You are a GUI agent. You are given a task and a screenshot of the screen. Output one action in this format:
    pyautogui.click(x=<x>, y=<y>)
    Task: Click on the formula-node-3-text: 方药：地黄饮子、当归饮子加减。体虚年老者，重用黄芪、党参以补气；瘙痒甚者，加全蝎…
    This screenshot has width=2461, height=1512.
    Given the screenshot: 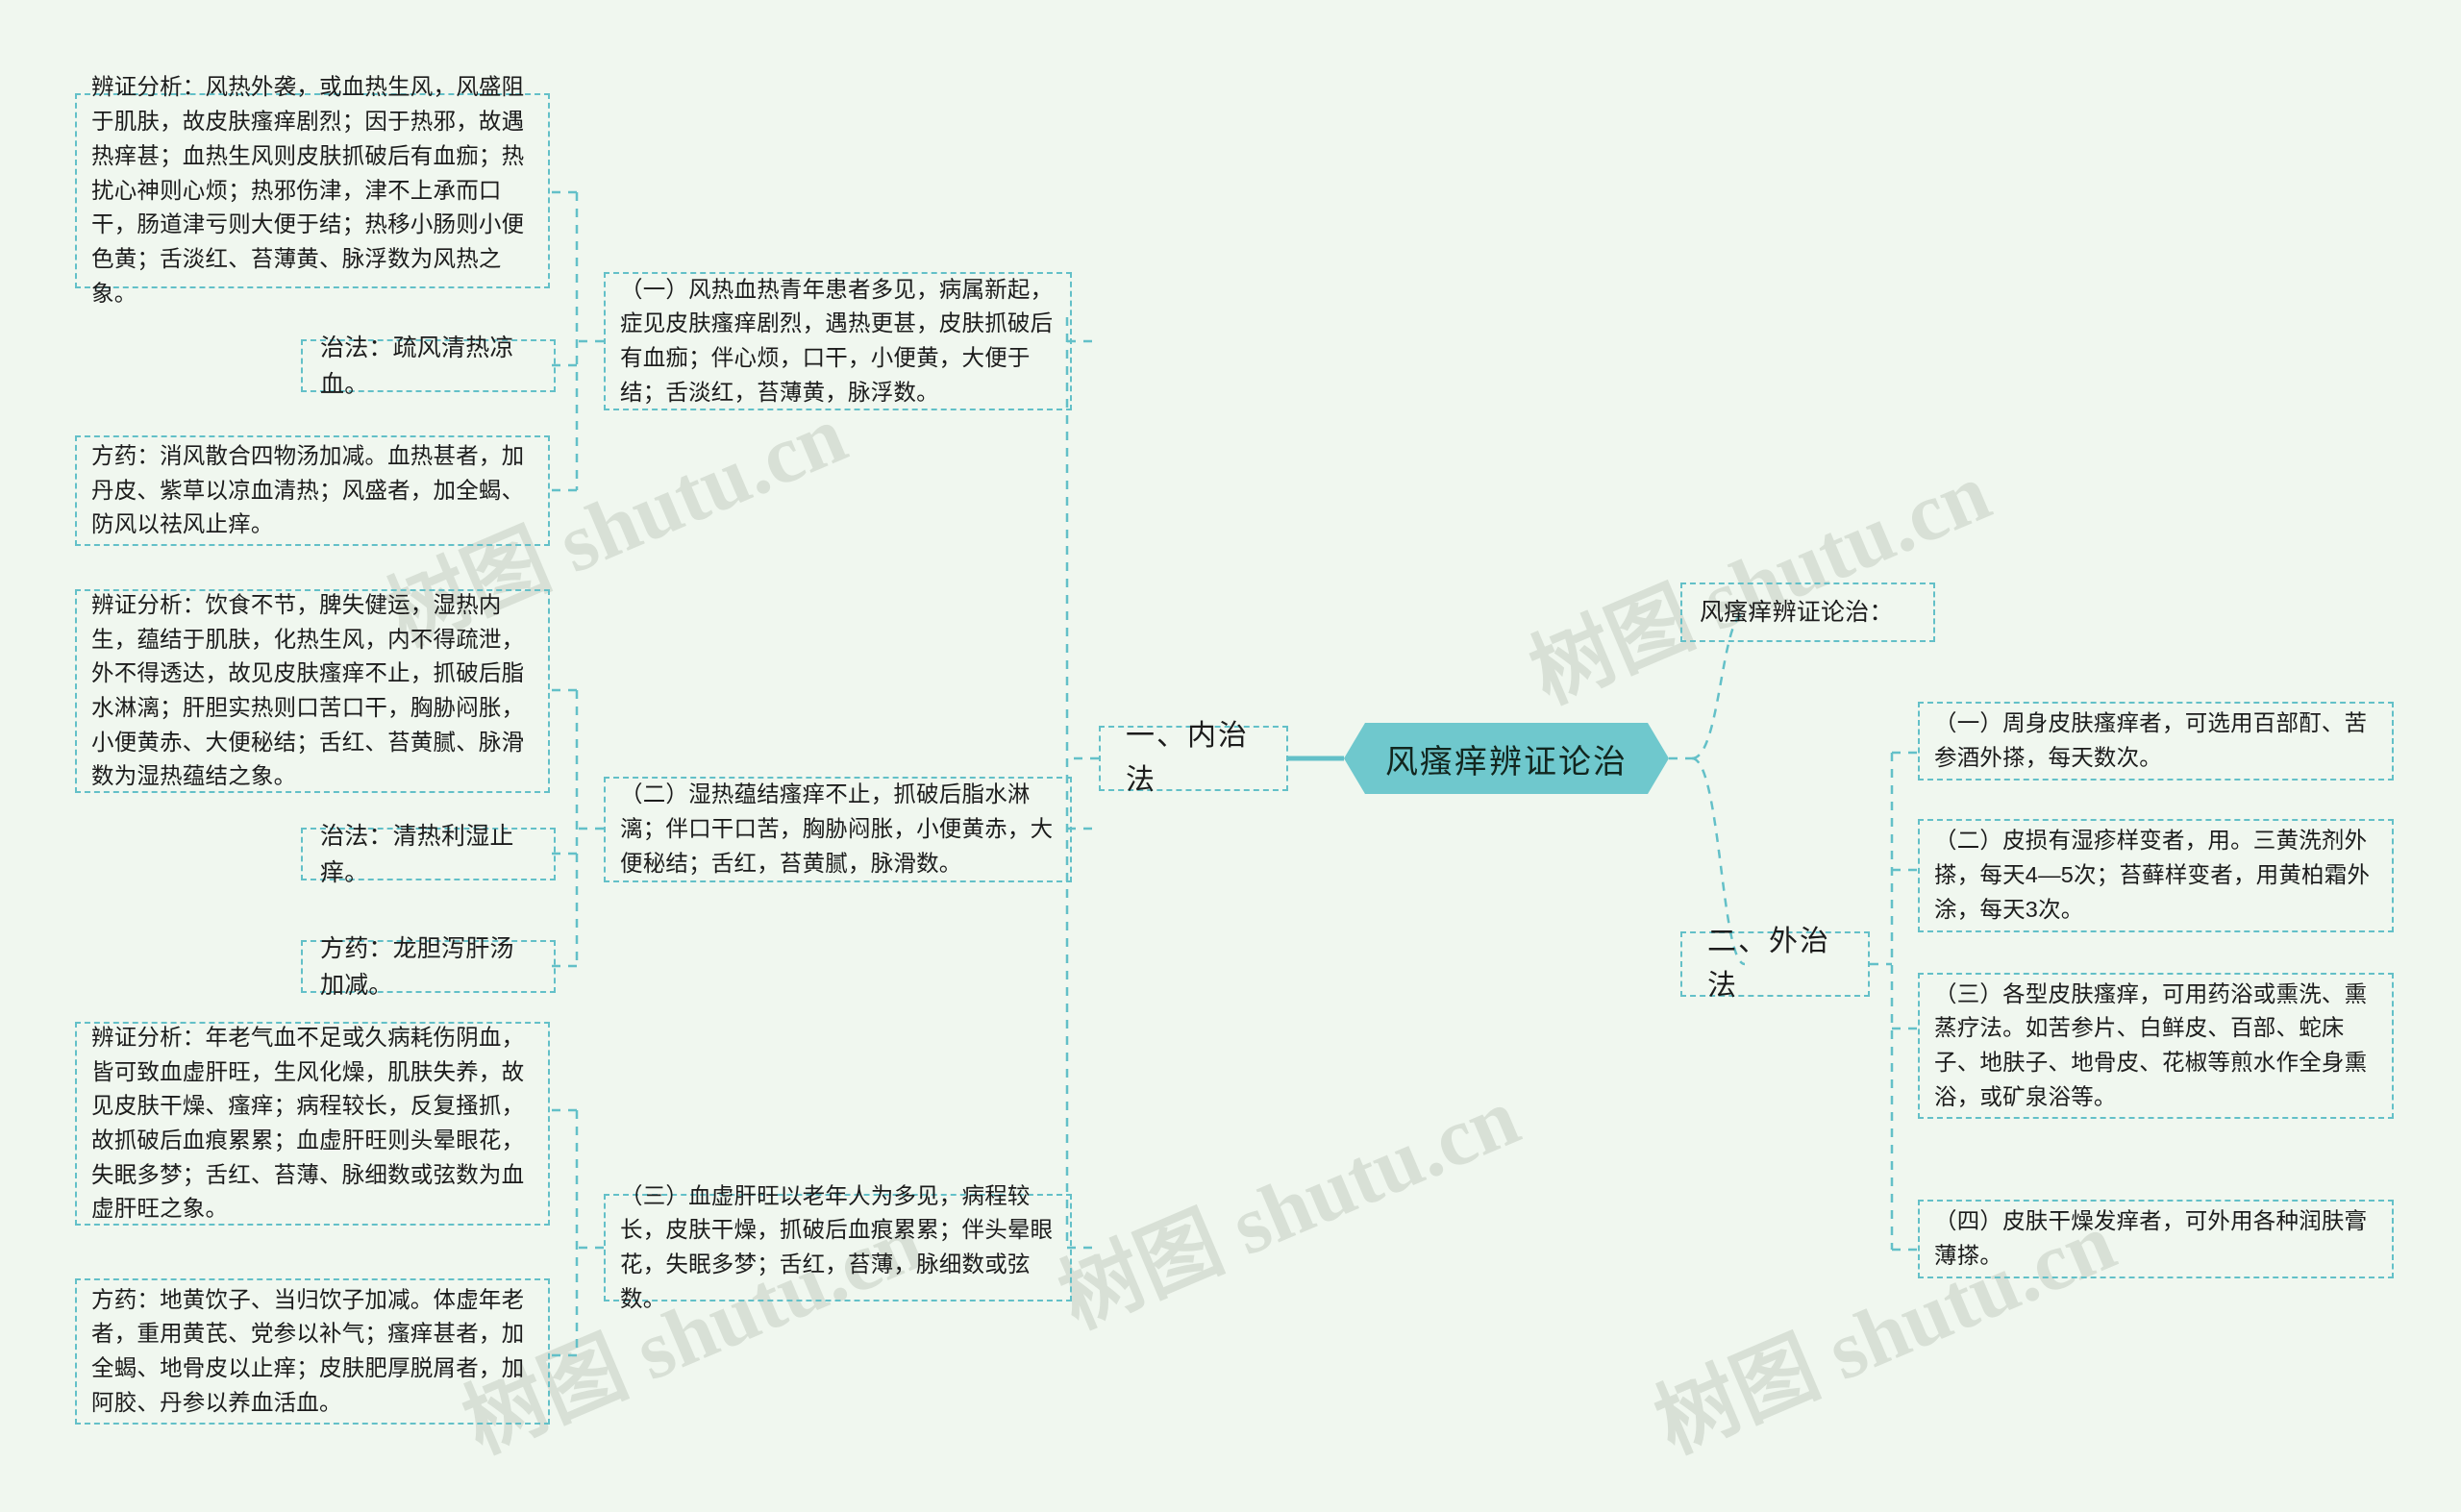 What is the action you would take?
    pyautogui.click(x=308, y=1350)
    